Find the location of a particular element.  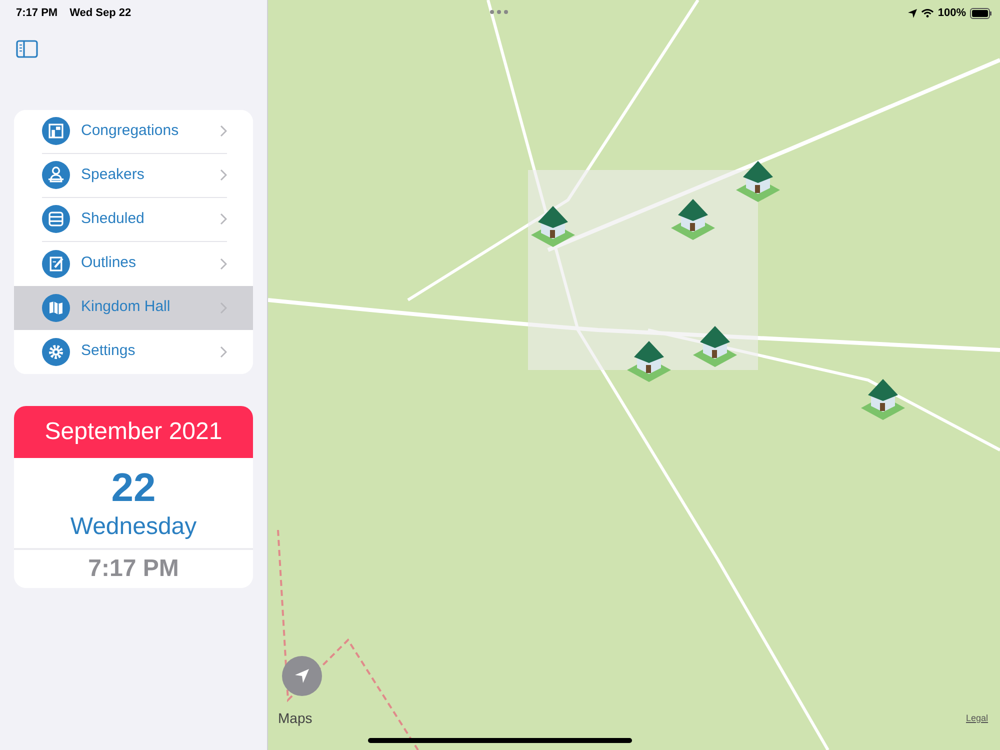

sidebar-item-label: Sheduled is located at coordinates (113, 218).